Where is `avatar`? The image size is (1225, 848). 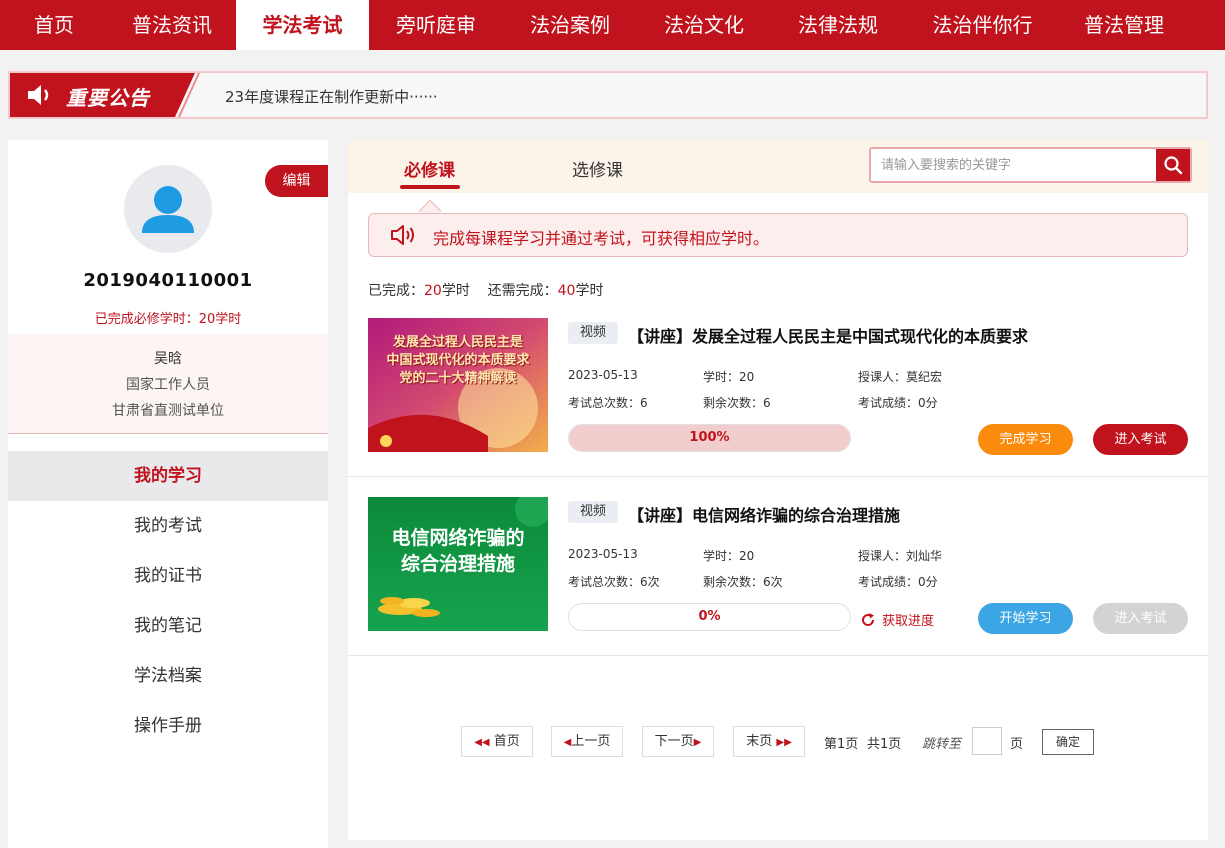
avatar is located at coordinates (168, 209).